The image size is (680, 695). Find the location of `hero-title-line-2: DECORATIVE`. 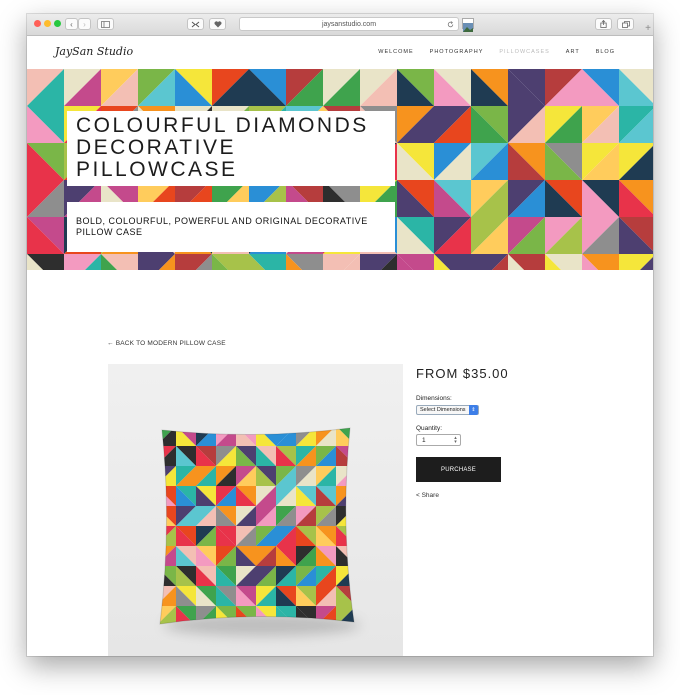

hero-title-line-2: DECORATIVE is located at coordinates (156, 147).